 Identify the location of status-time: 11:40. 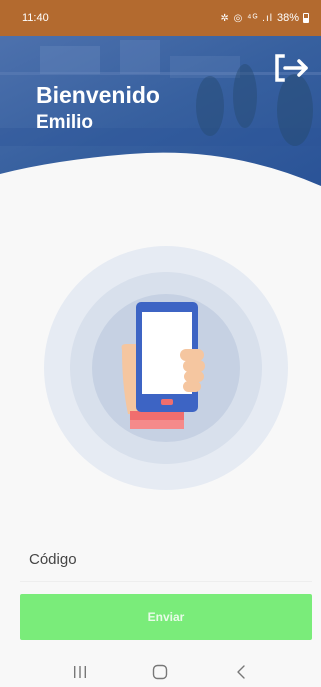
(35, 18).